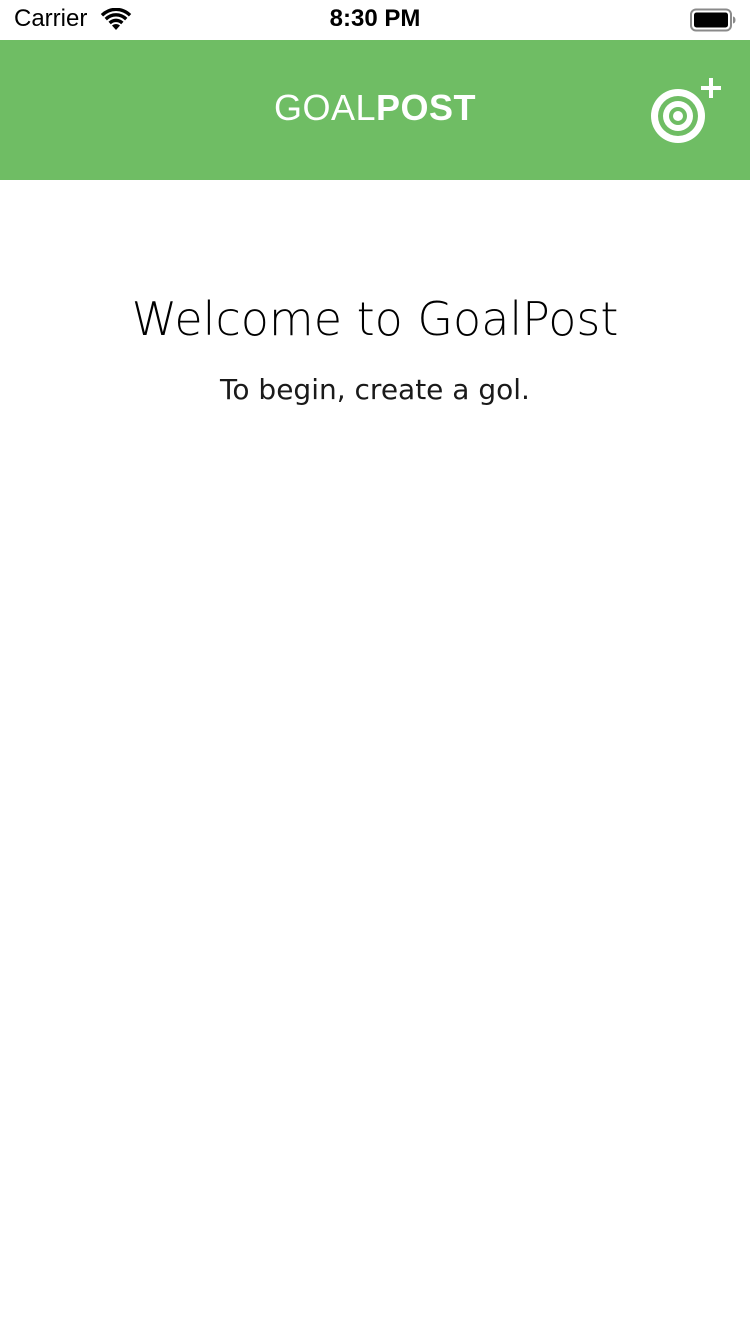  I want to click on app-title: GOALPOST, so click(375, 108).